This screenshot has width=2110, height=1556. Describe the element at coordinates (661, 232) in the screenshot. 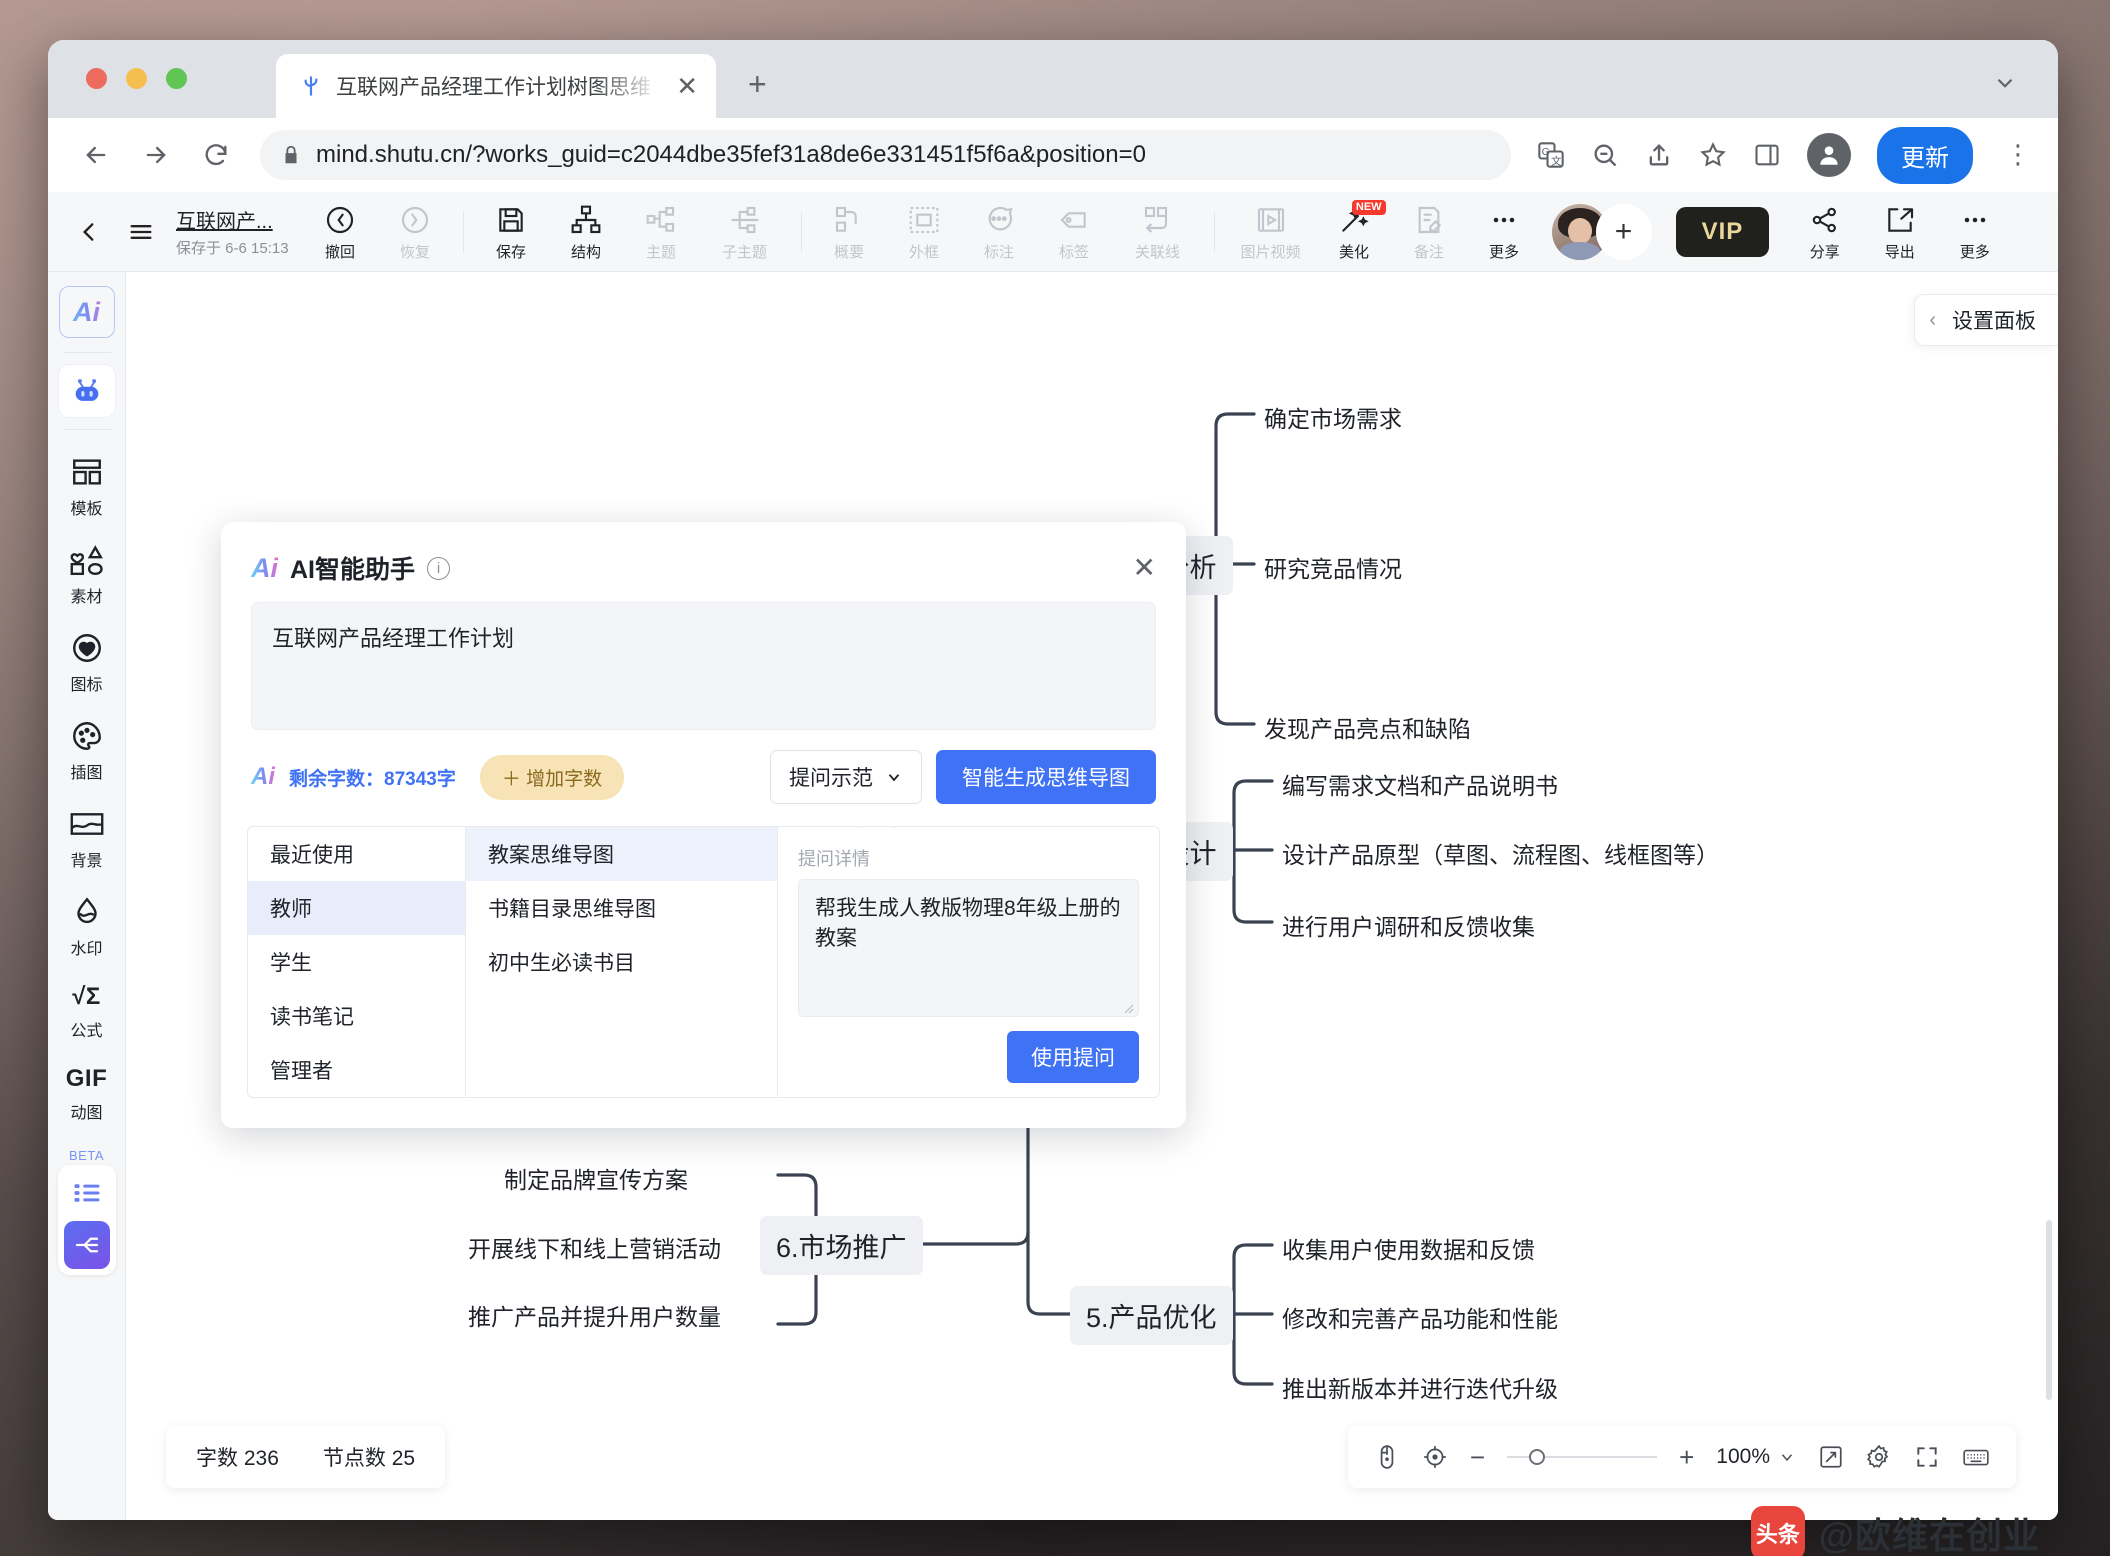

I see `toolbar-theme-button: 主题` at that location.